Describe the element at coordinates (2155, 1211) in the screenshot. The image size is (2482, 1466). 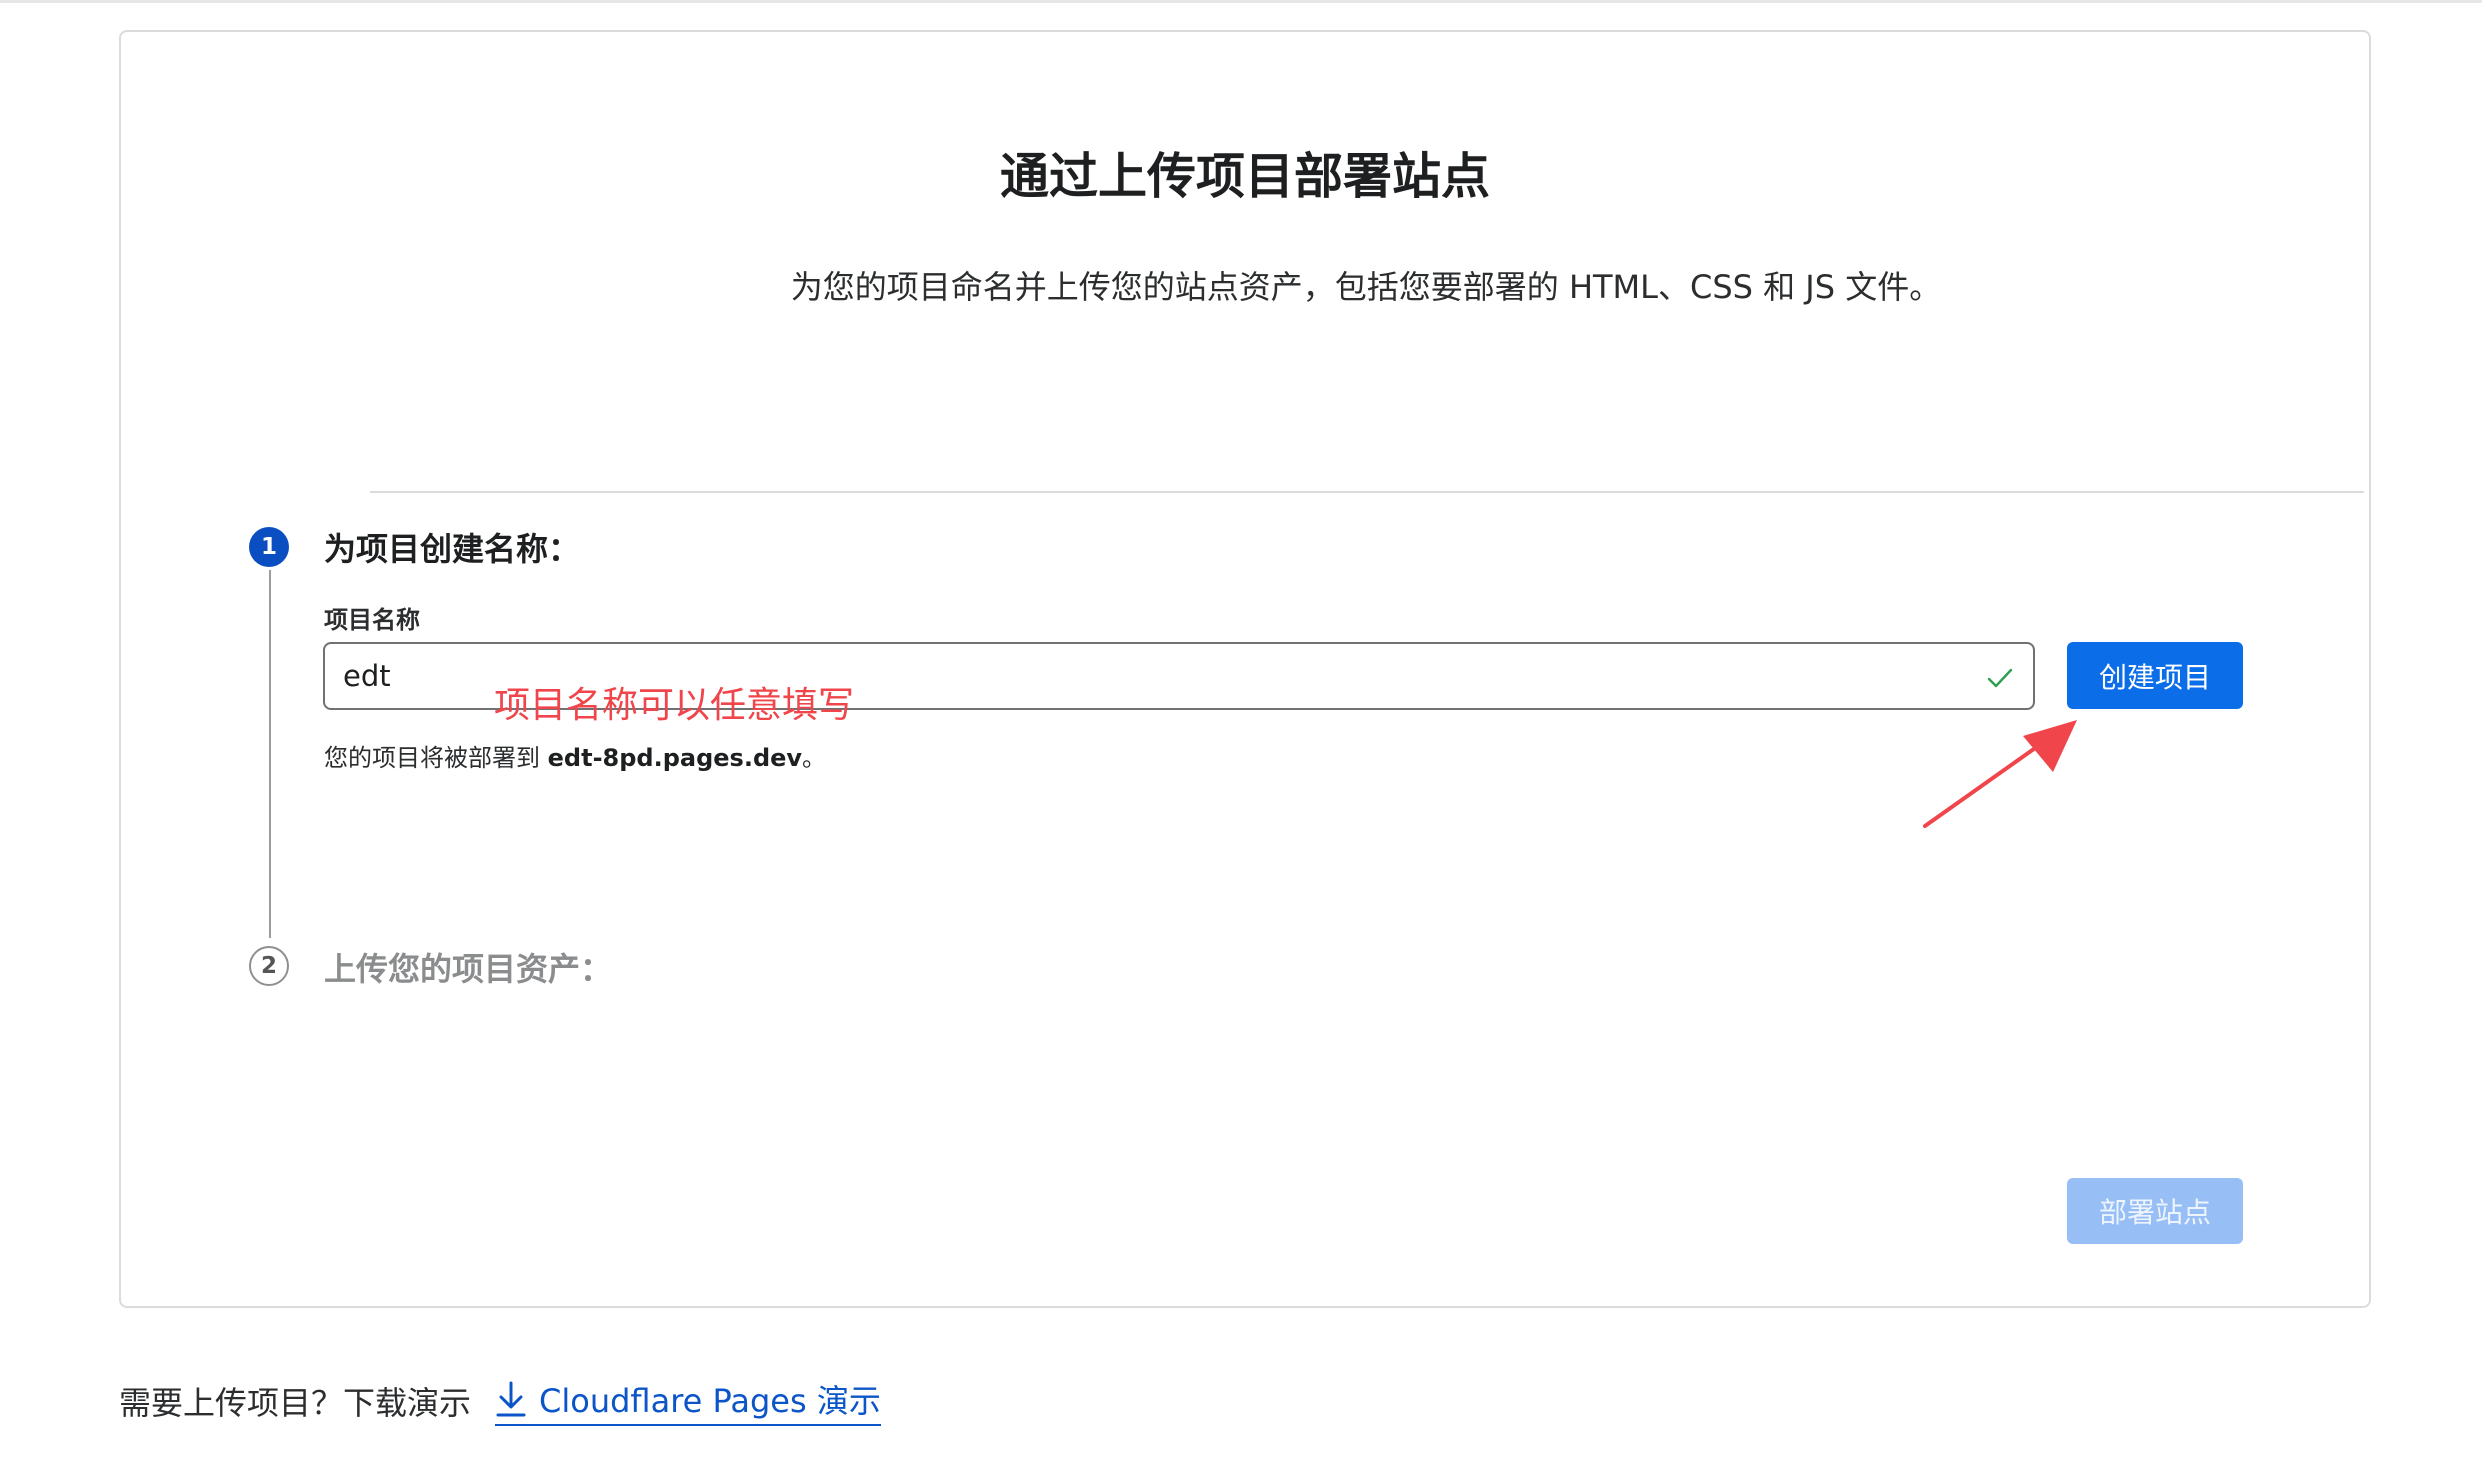
I see `deploy-site-button: 部署站点` at that location.